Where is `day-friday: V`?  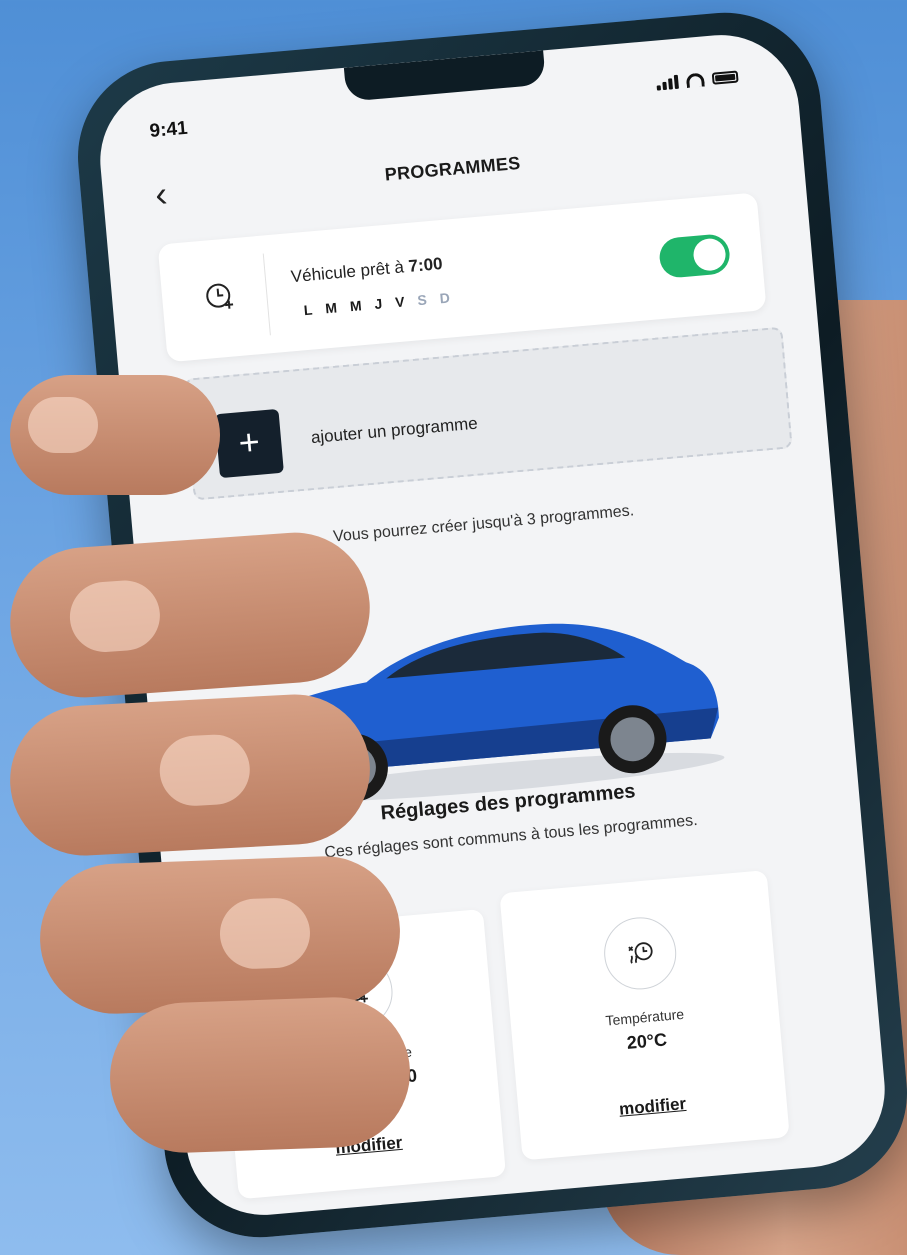 day-friday: V is located at coordinates (400, 302).